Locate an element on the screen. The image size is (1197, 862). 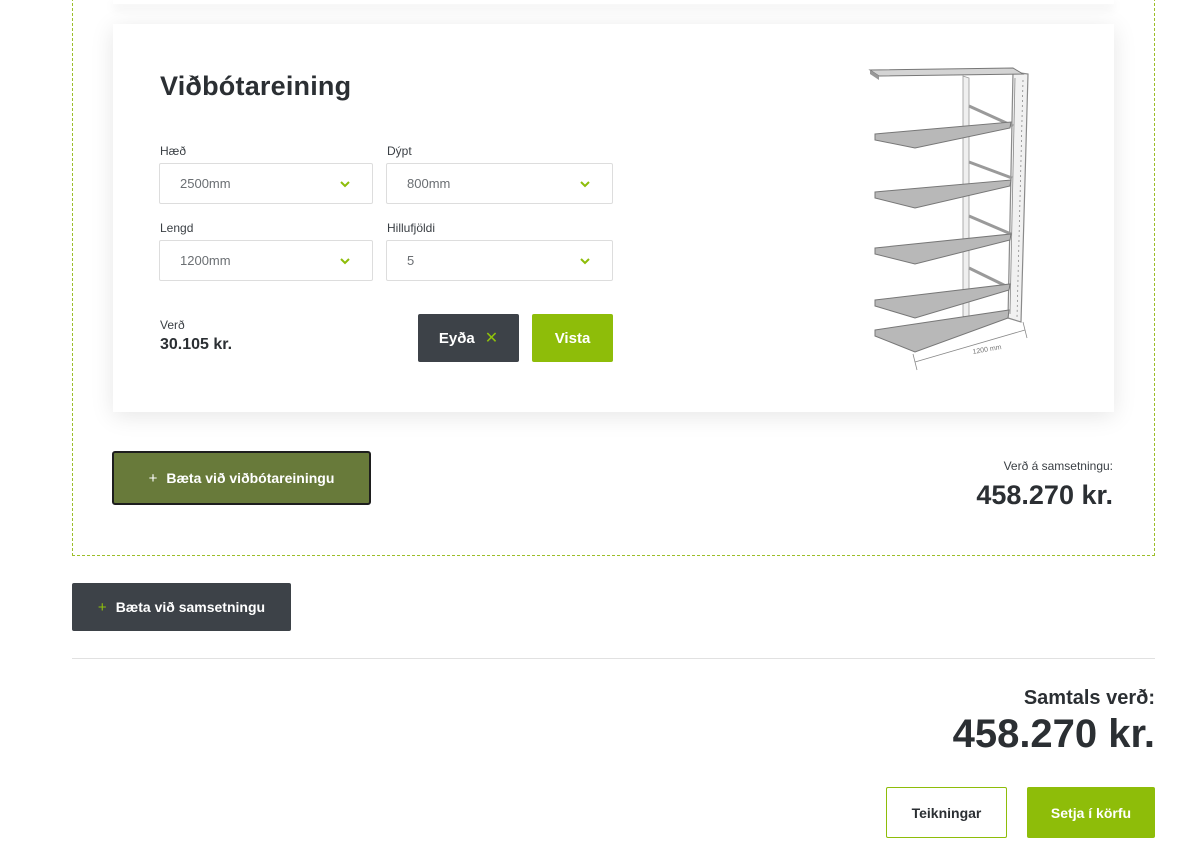
divider is located at coordinates (613, 658).